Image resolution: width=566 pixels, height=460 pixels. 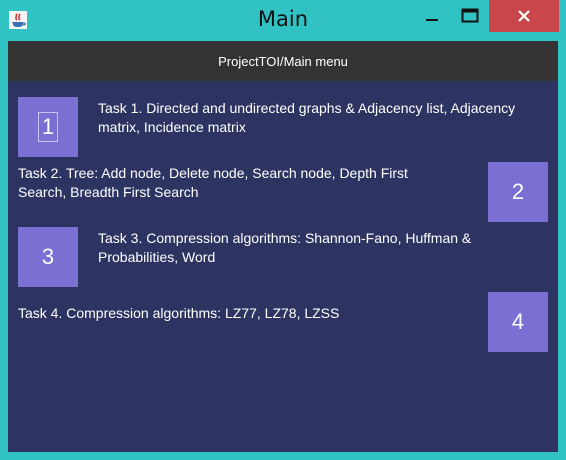 I want to click on task-2-button: 2, so click(x=518, y=192).